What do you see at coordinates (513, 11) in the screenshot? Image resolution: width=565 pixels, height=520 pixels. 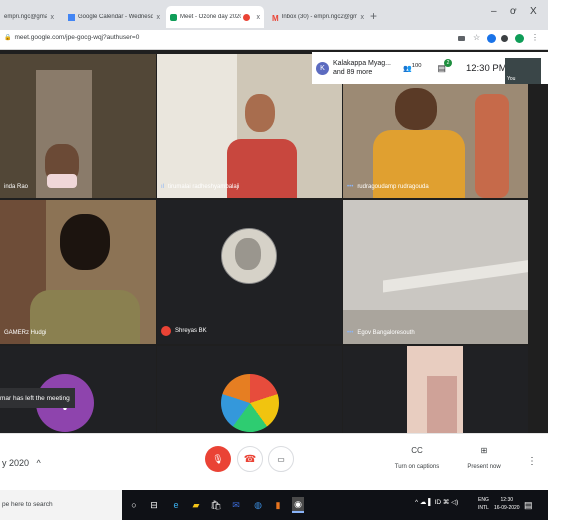 I see `maximize-button: ơ` at bounding box center [513, 11].